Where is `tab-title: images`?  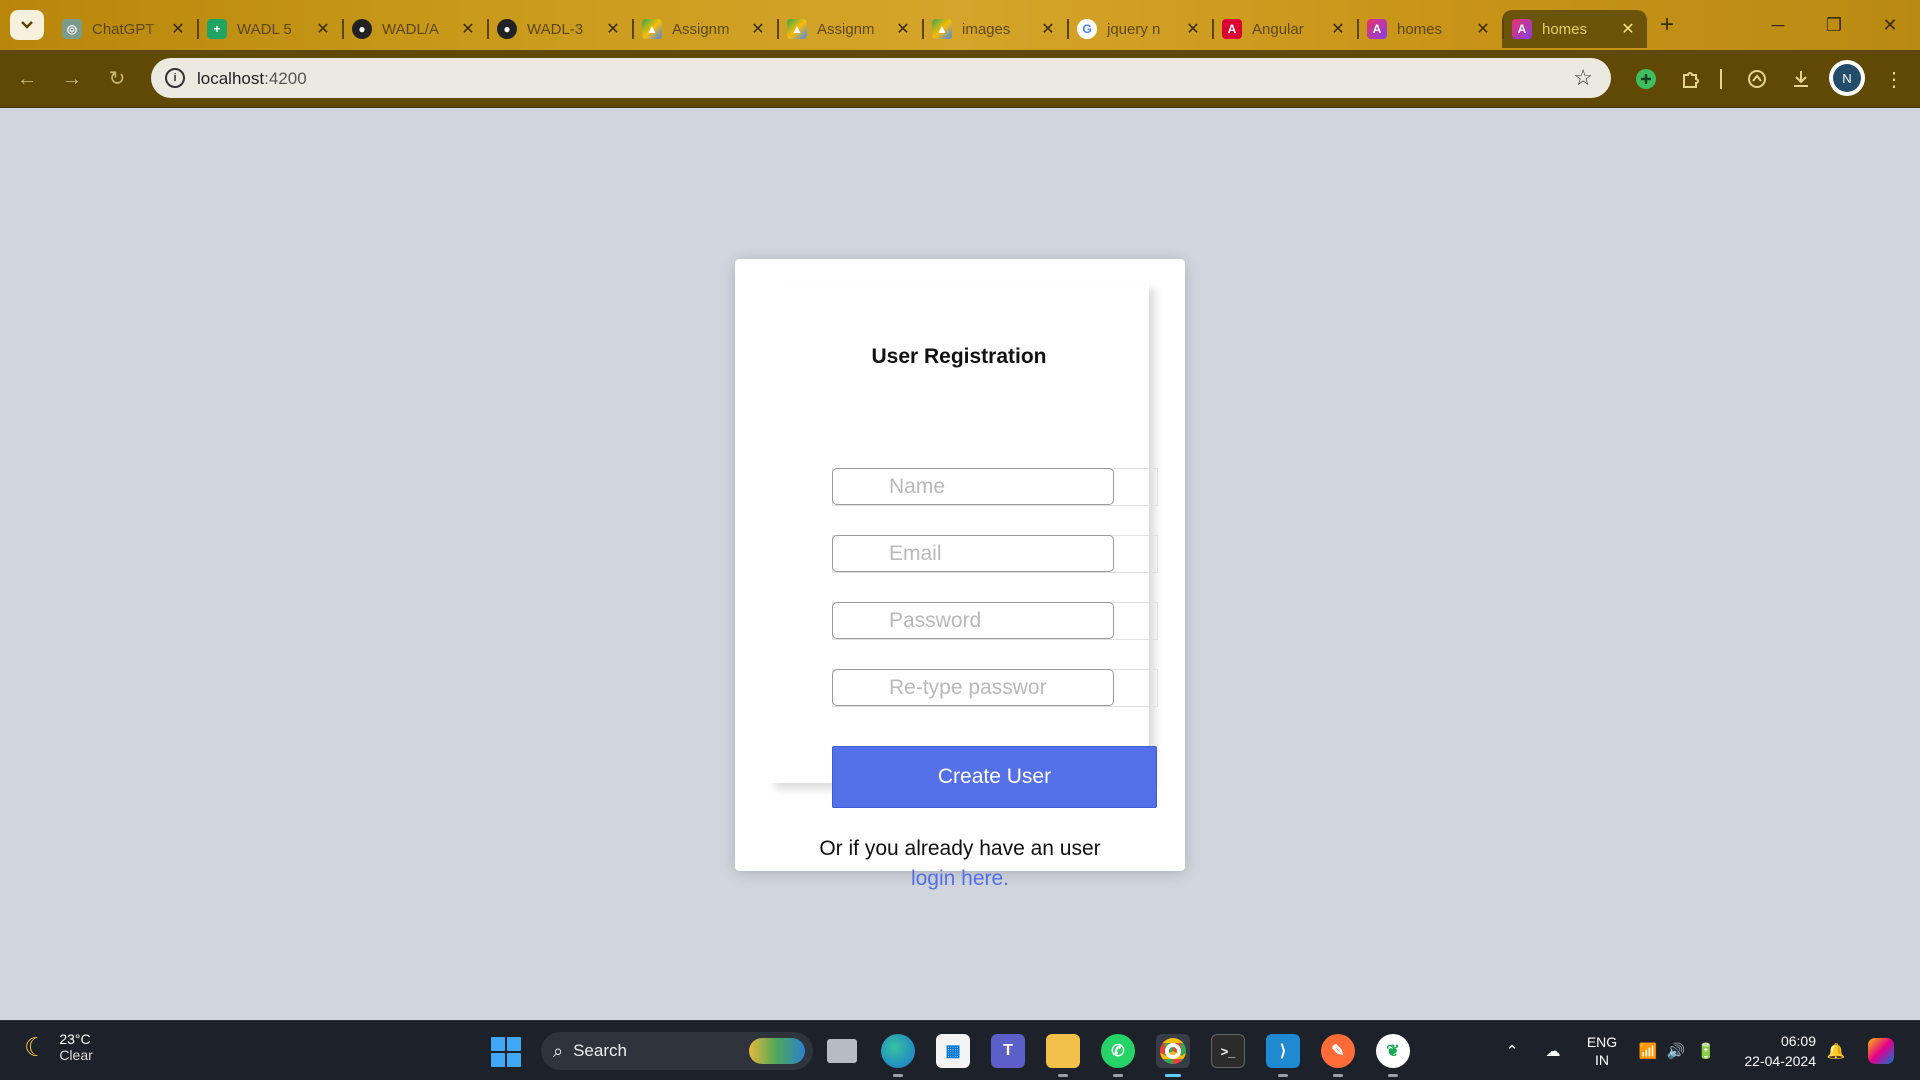
tab-title: images is located at coordinates (986, 29).